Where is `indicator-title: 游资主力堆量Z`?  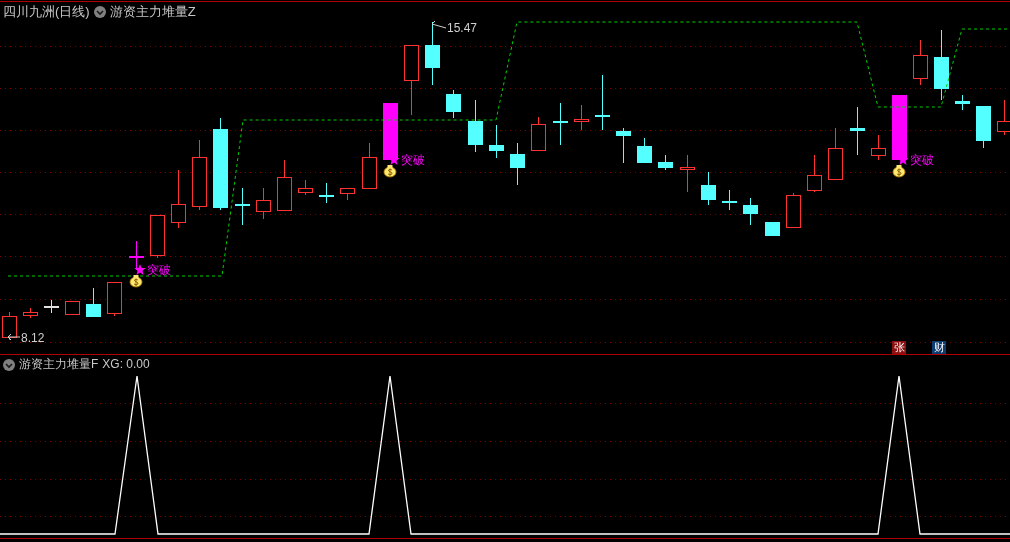
indicator-title: 游资主力堆量Z is located at coordinates (152, 12).